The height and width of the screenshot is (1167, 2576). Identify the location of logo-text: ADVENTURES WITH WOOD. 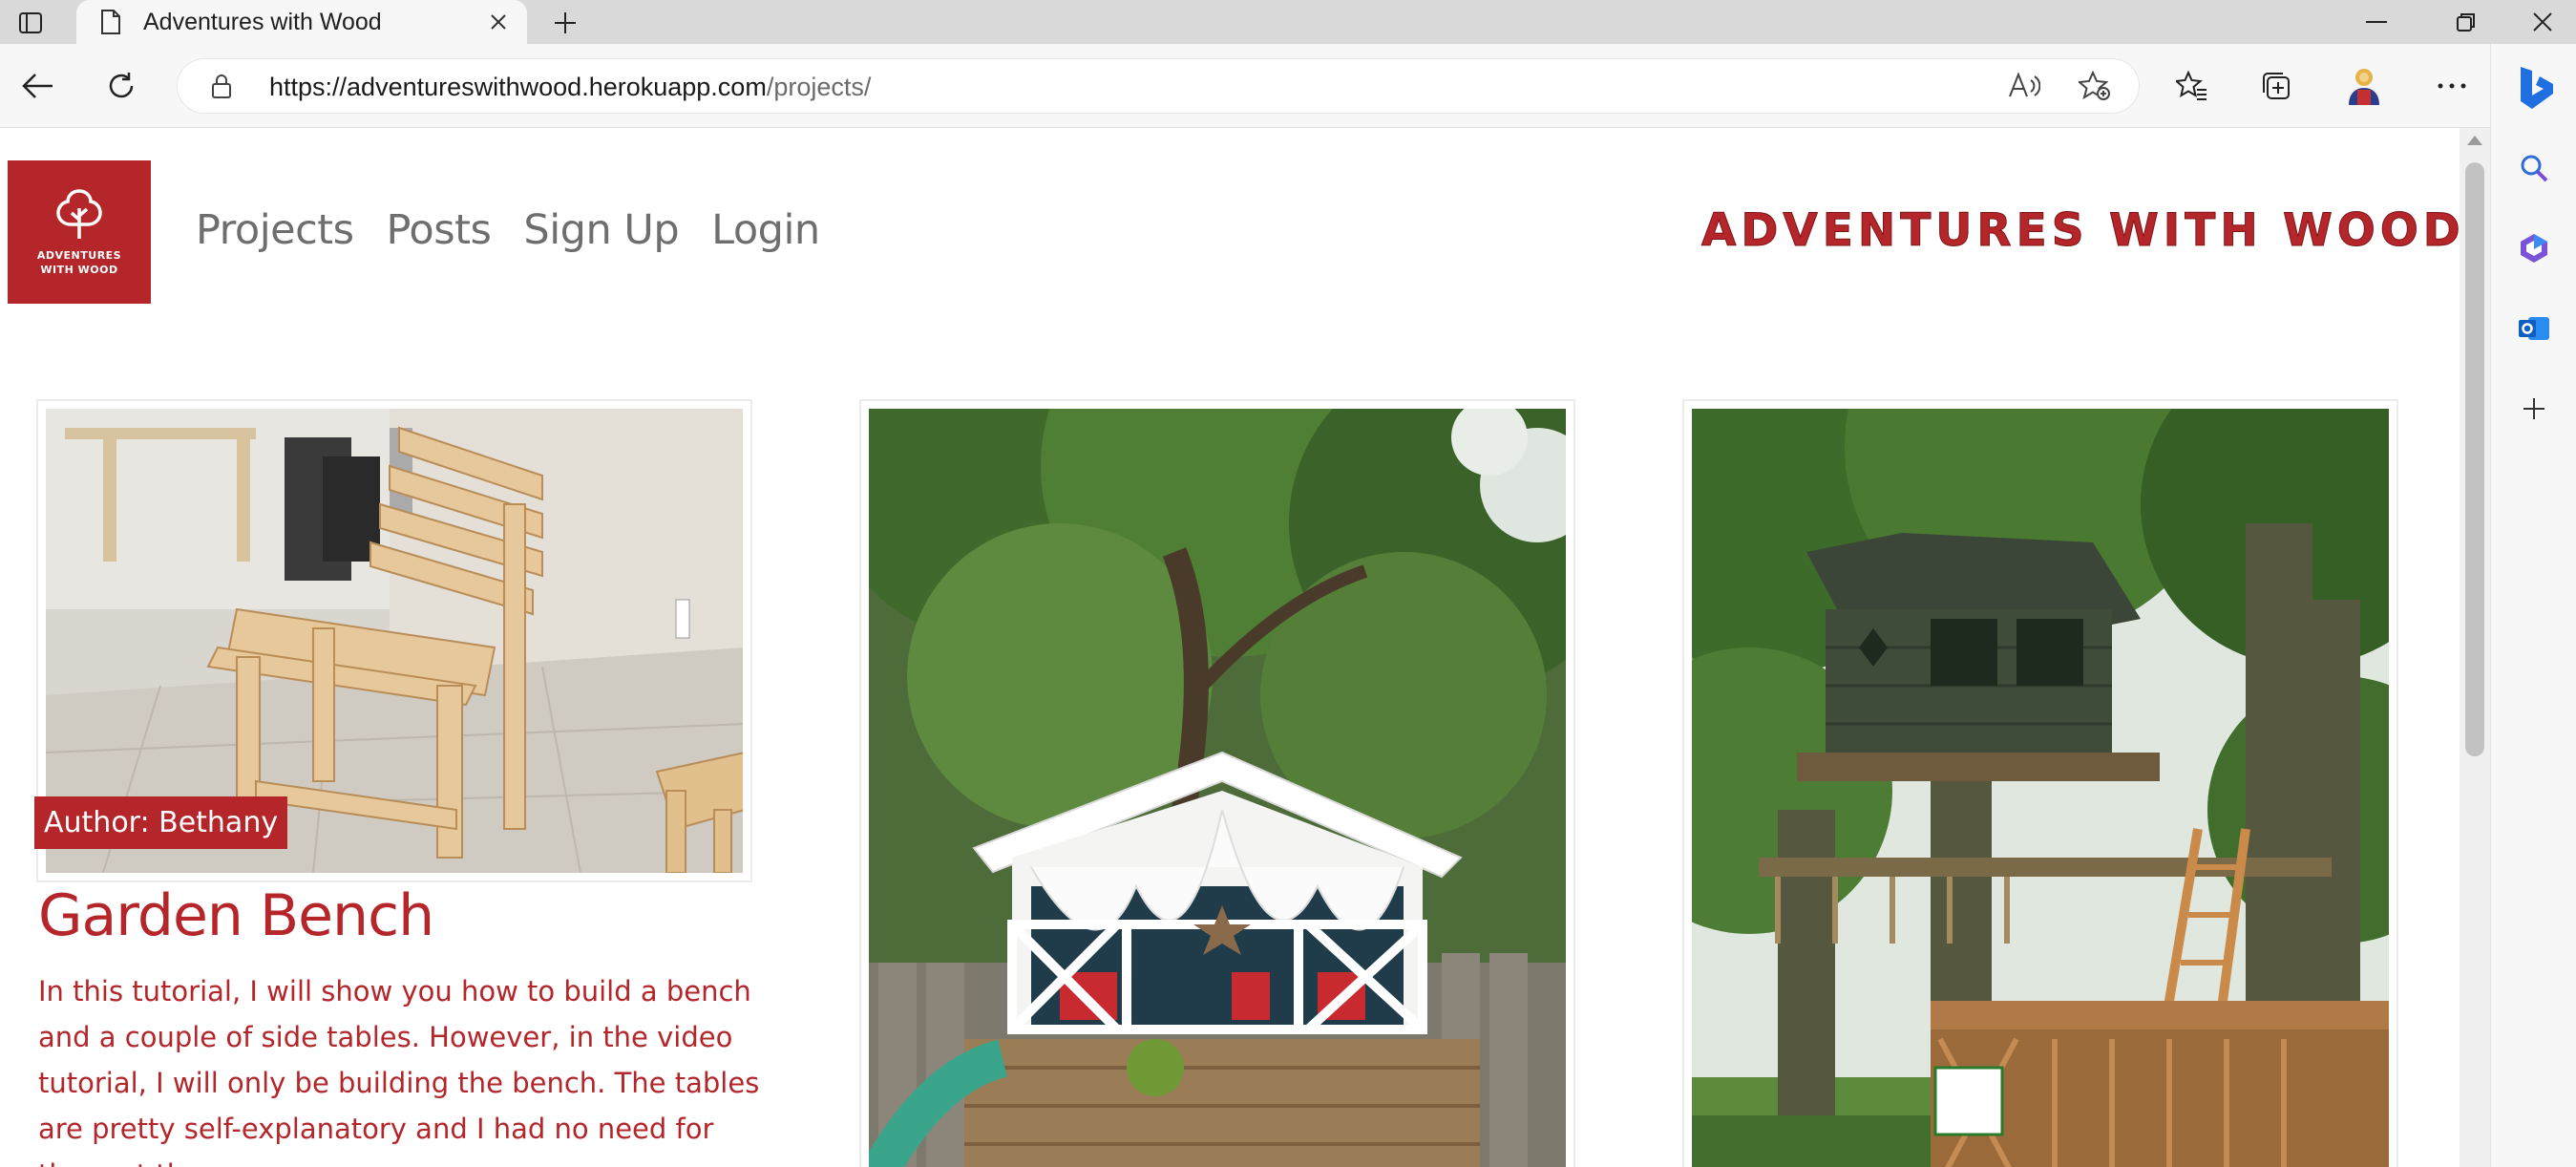
(79, 262).